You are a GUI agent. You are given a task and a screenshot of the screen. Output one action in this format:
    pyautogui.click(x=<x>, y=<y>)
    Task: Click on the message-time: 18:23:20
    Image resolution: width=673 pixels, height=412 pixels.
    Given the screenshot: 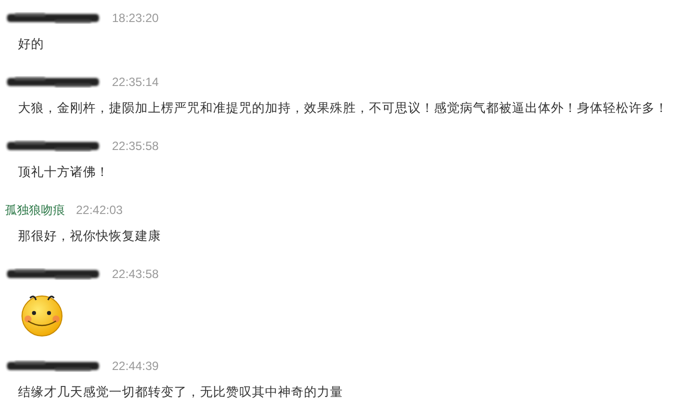 What is the action you would take?
    pyautogui.click(x=135, y=18)
    